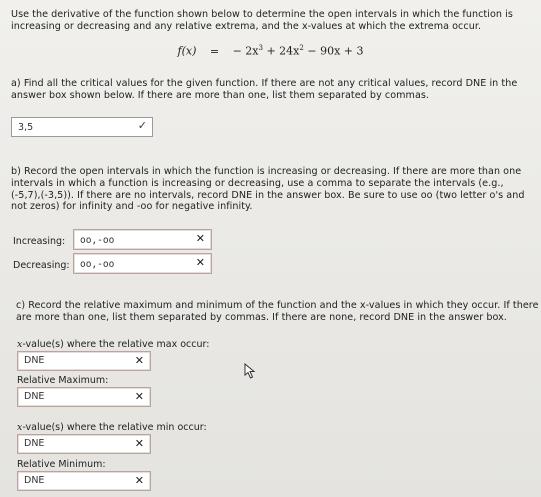 This screenshot has height=497, width=541. What do you see at coordinates (250, 371) in the screenshot?
I see `mouse-cursor-icon` at bounding box center [250, 371].